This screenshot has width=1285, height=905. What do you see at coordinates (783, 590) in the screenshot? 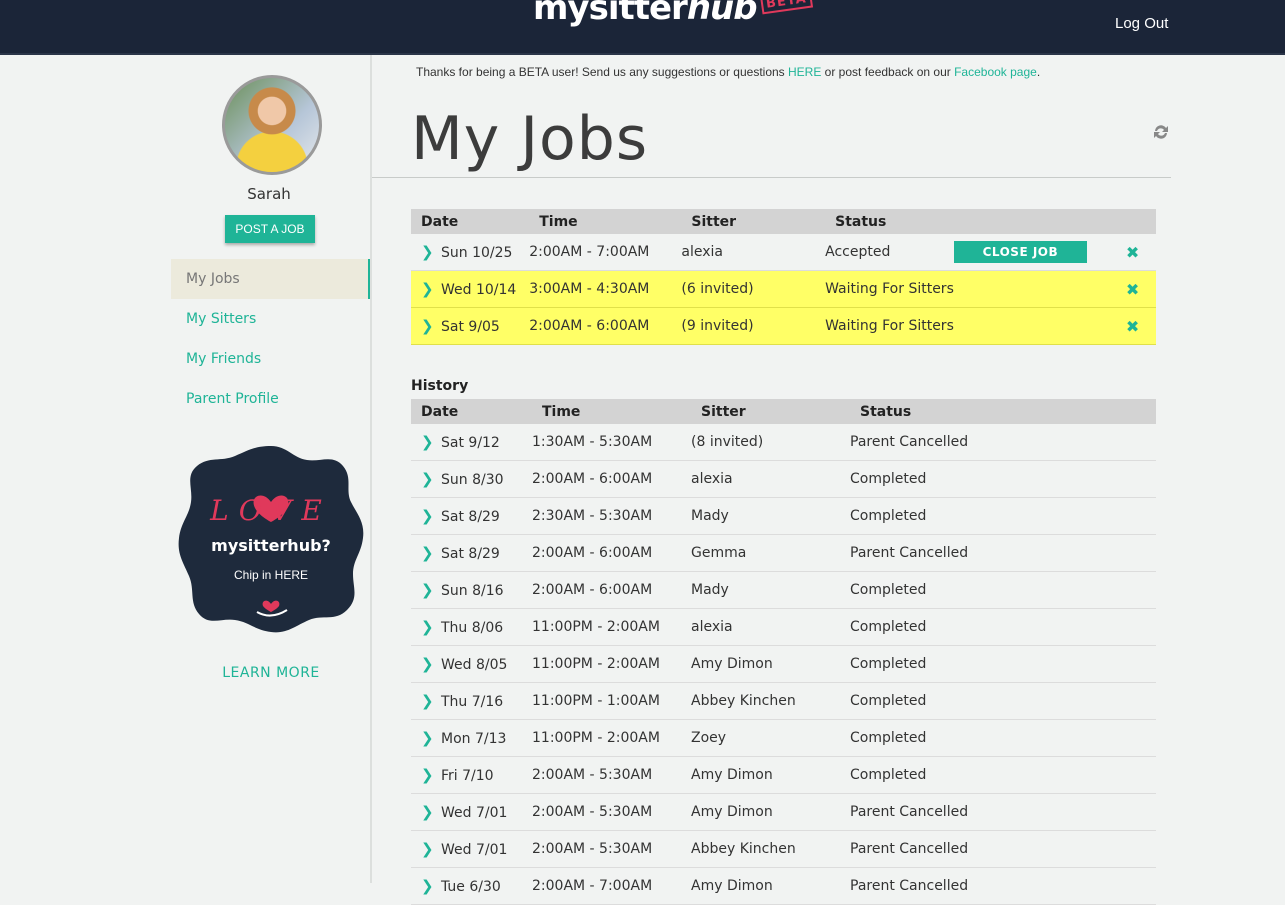
I see `table-row: ❯ Sun 8/16 2:00AM - 6:00AM Mady Completed` at bounding box center [783, 590].